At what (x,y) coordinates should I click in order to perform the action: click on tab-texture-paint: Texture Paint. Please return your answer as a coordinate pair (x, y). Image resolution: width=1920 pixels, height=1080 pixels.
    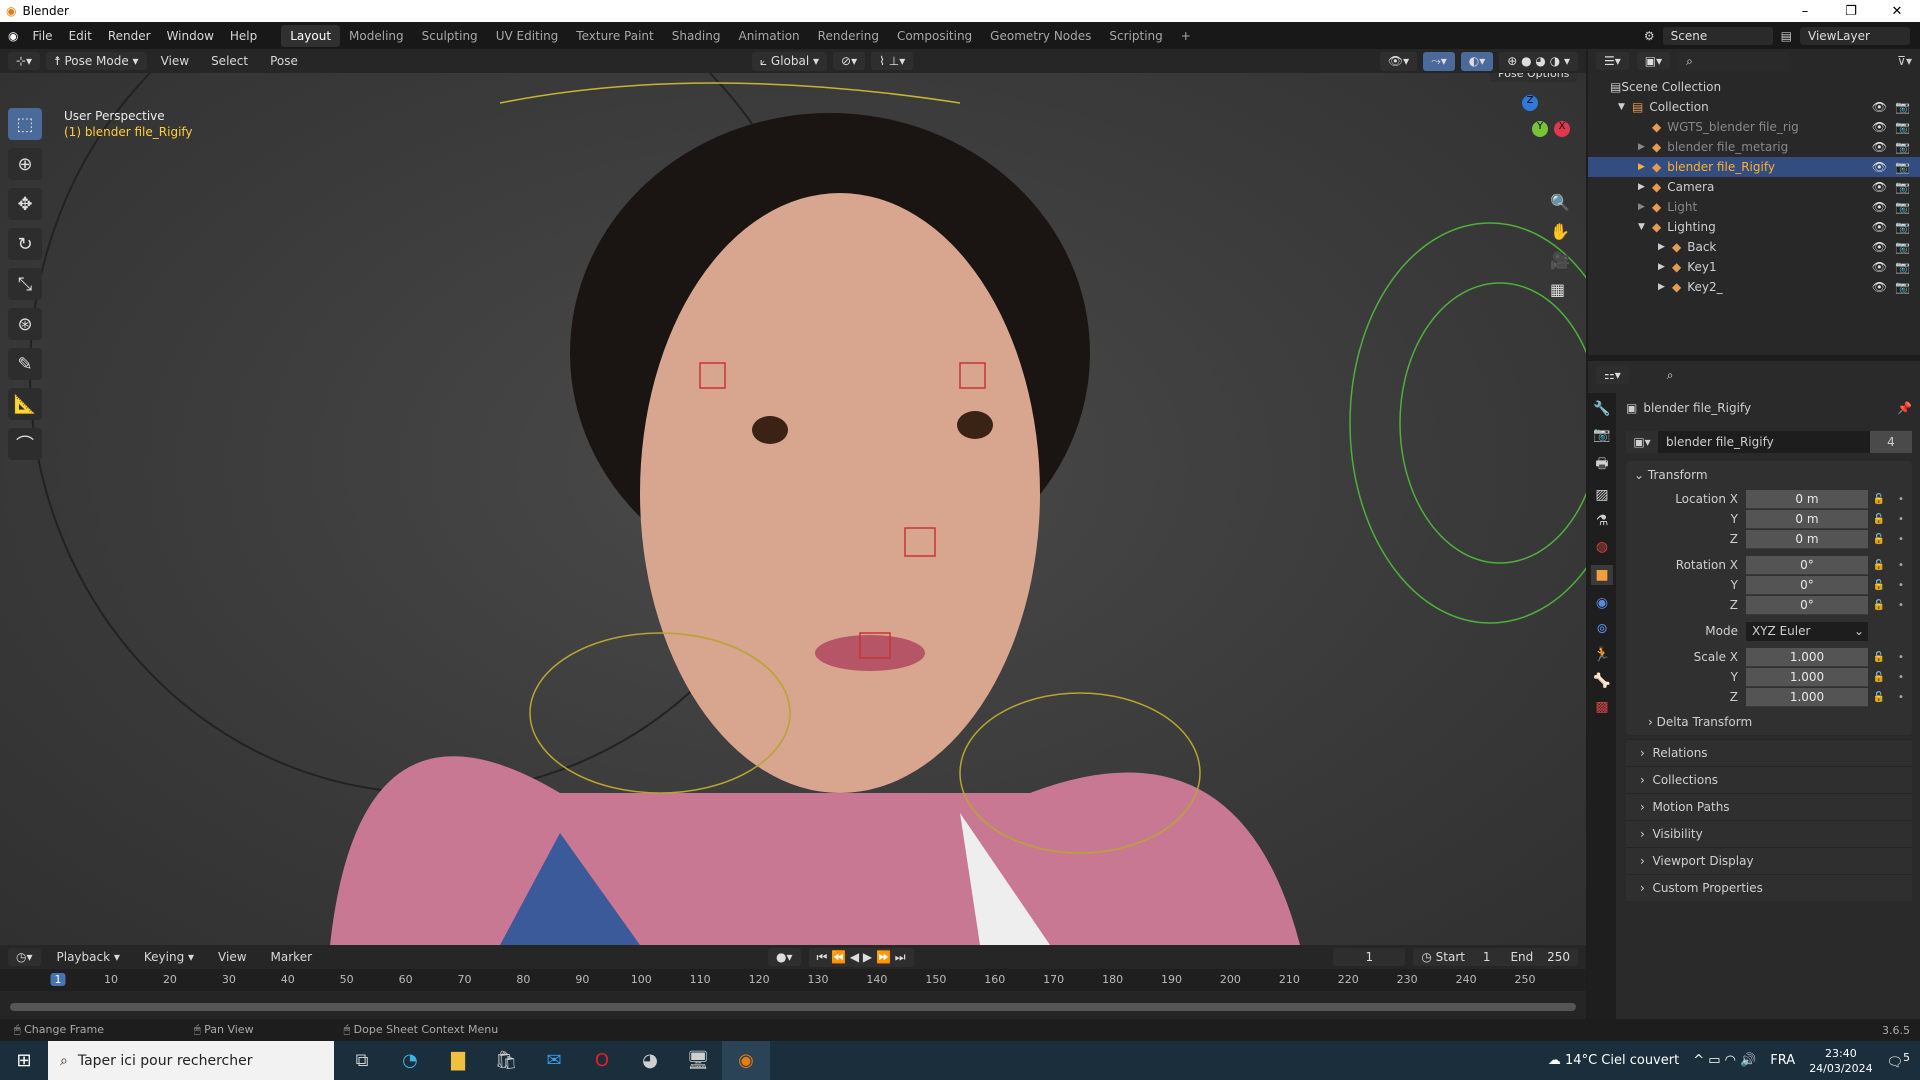
    Looking at the image, I should click on (614, 36).